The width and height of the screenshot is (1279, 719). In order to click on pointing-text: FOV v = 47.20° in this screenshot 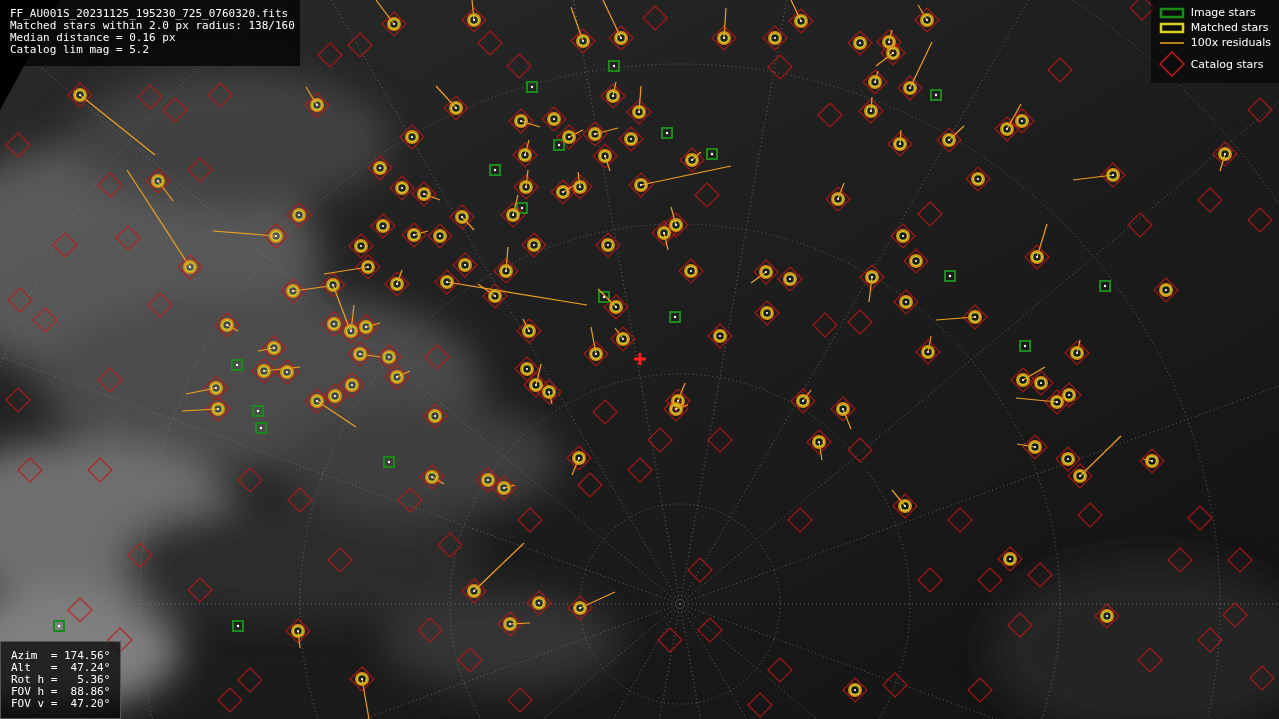, I will do `click(61, 704)`.